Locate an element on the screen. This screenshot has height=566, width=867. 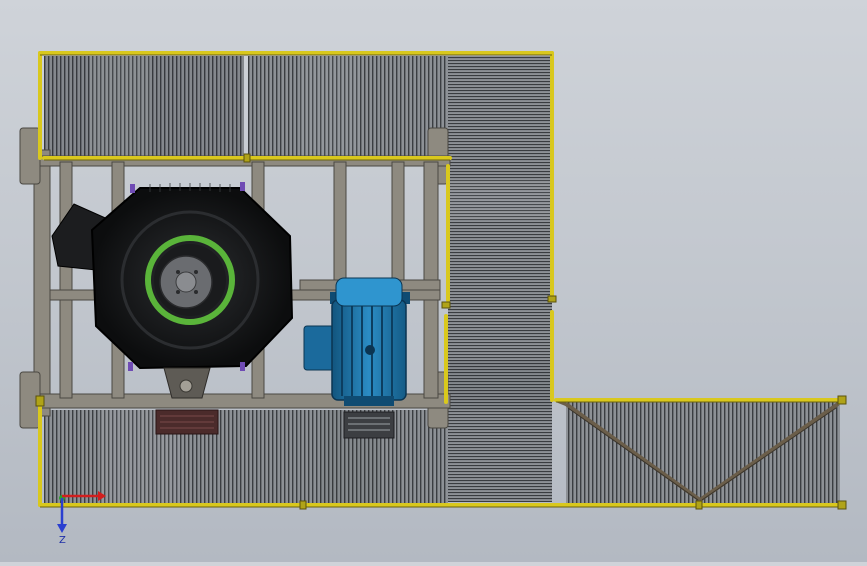
triad-z-label: Z is located at coordinates (62, 540).